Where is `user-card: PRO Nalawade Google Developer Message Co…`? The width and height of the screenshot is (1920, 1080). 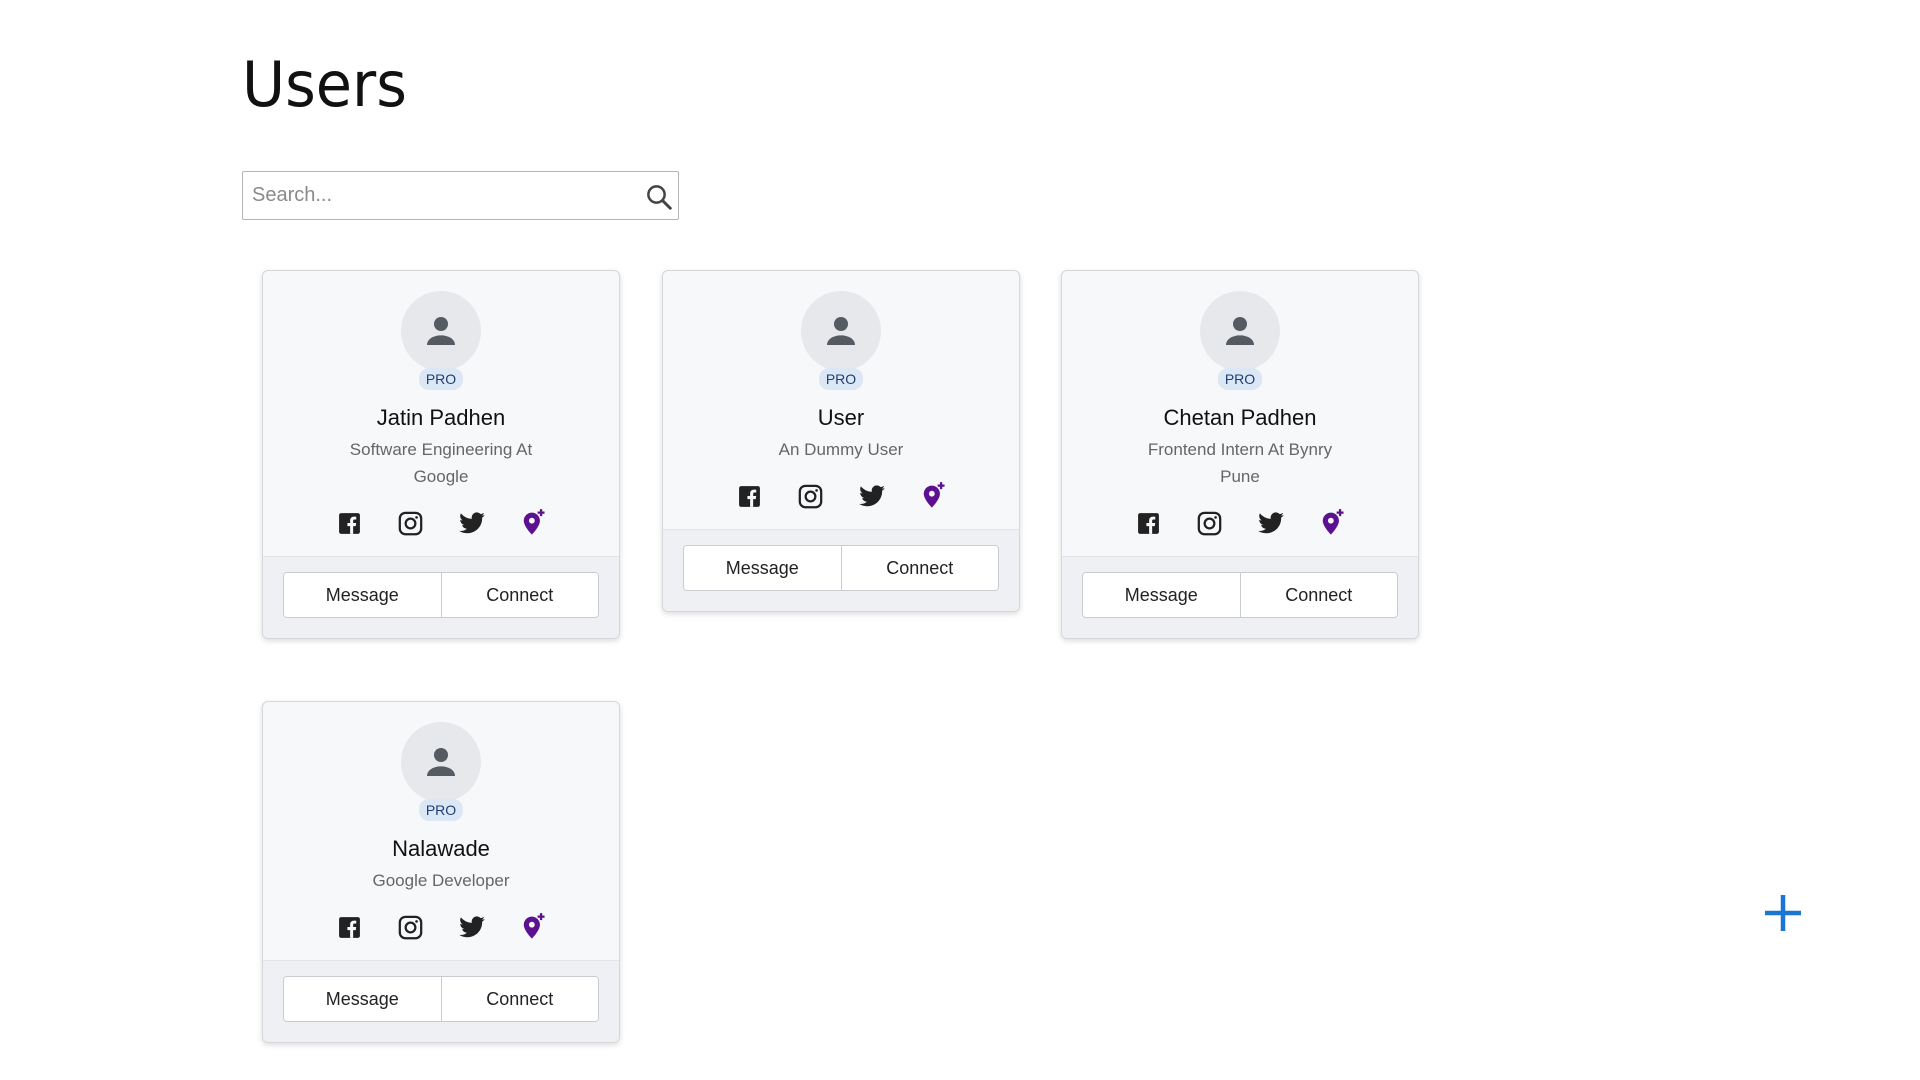 user-card: PRO Nalawade Google Developer Message Co… is located at coordinates (441, 872).